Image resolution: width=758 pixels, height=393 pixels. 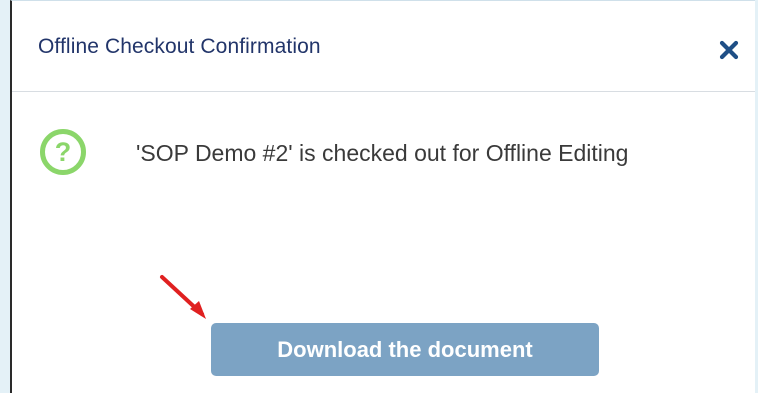 What do you see at coordinates (405, 349) in the screenshot?
I see `download-document-button: Download the document` at bounding box center [405, 349].